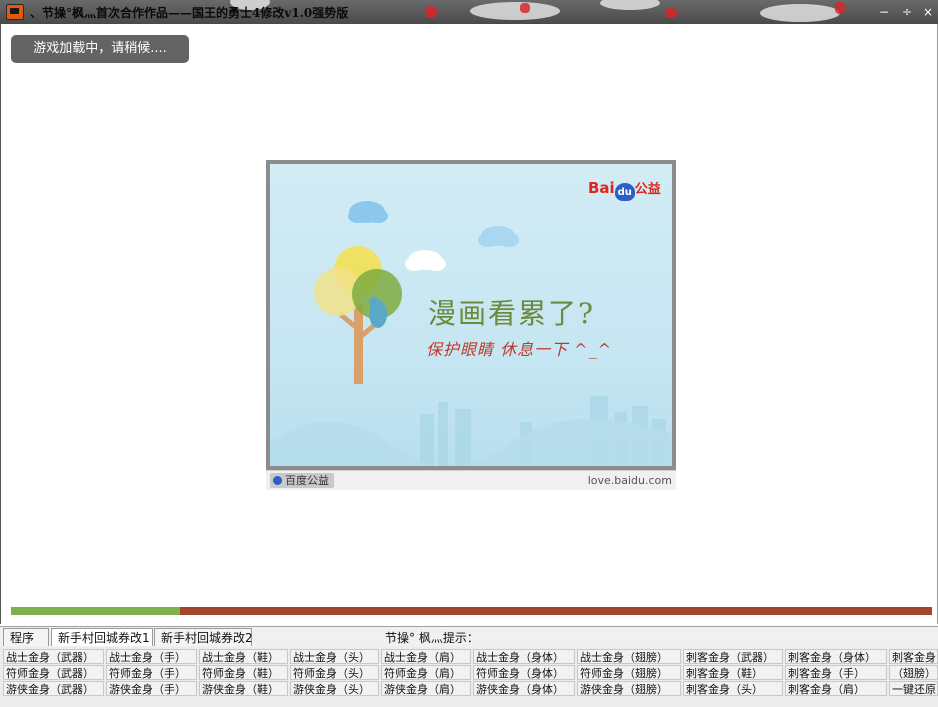 The image size is (938, 707). I want to click on baidu-logo-suffix: 公益, so click(647, 189).